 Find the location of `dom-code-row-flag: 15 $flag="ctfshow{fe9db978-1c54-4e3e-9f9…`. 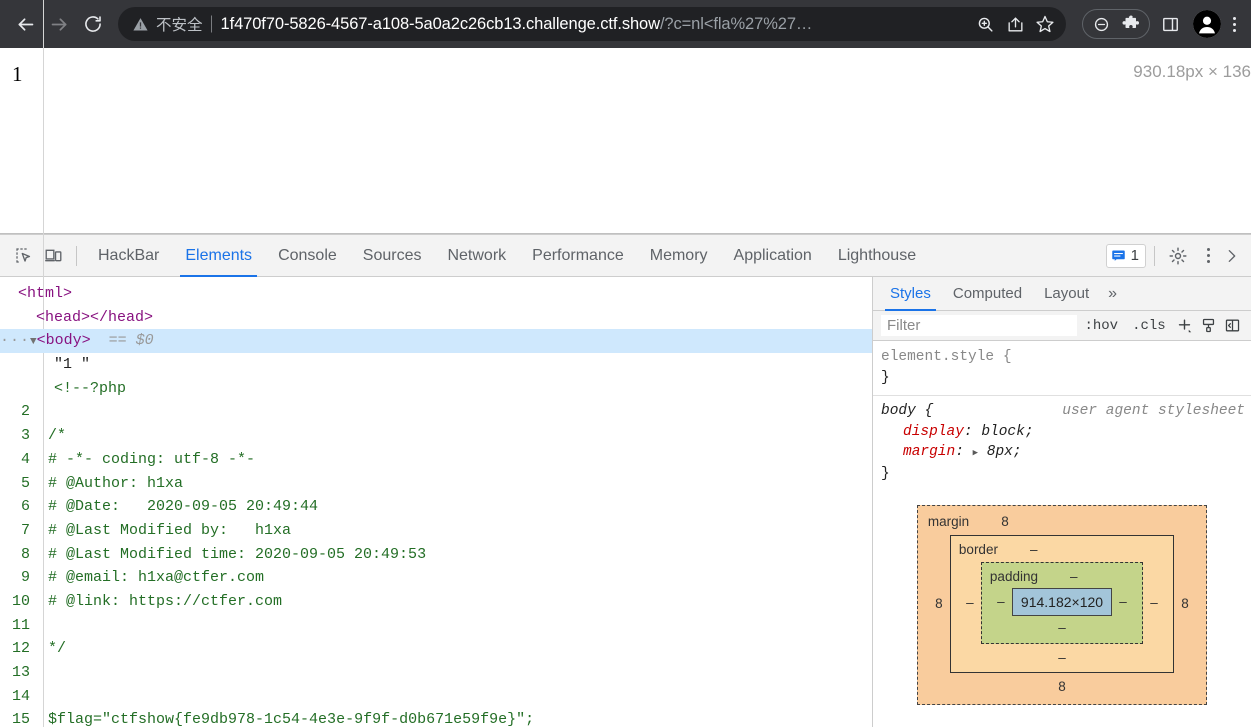

dom-code-row-flag: 15 $flag="ctfshow{fe9db978-1c54-4e3e-9f9… is located at coordinates (273, 719).